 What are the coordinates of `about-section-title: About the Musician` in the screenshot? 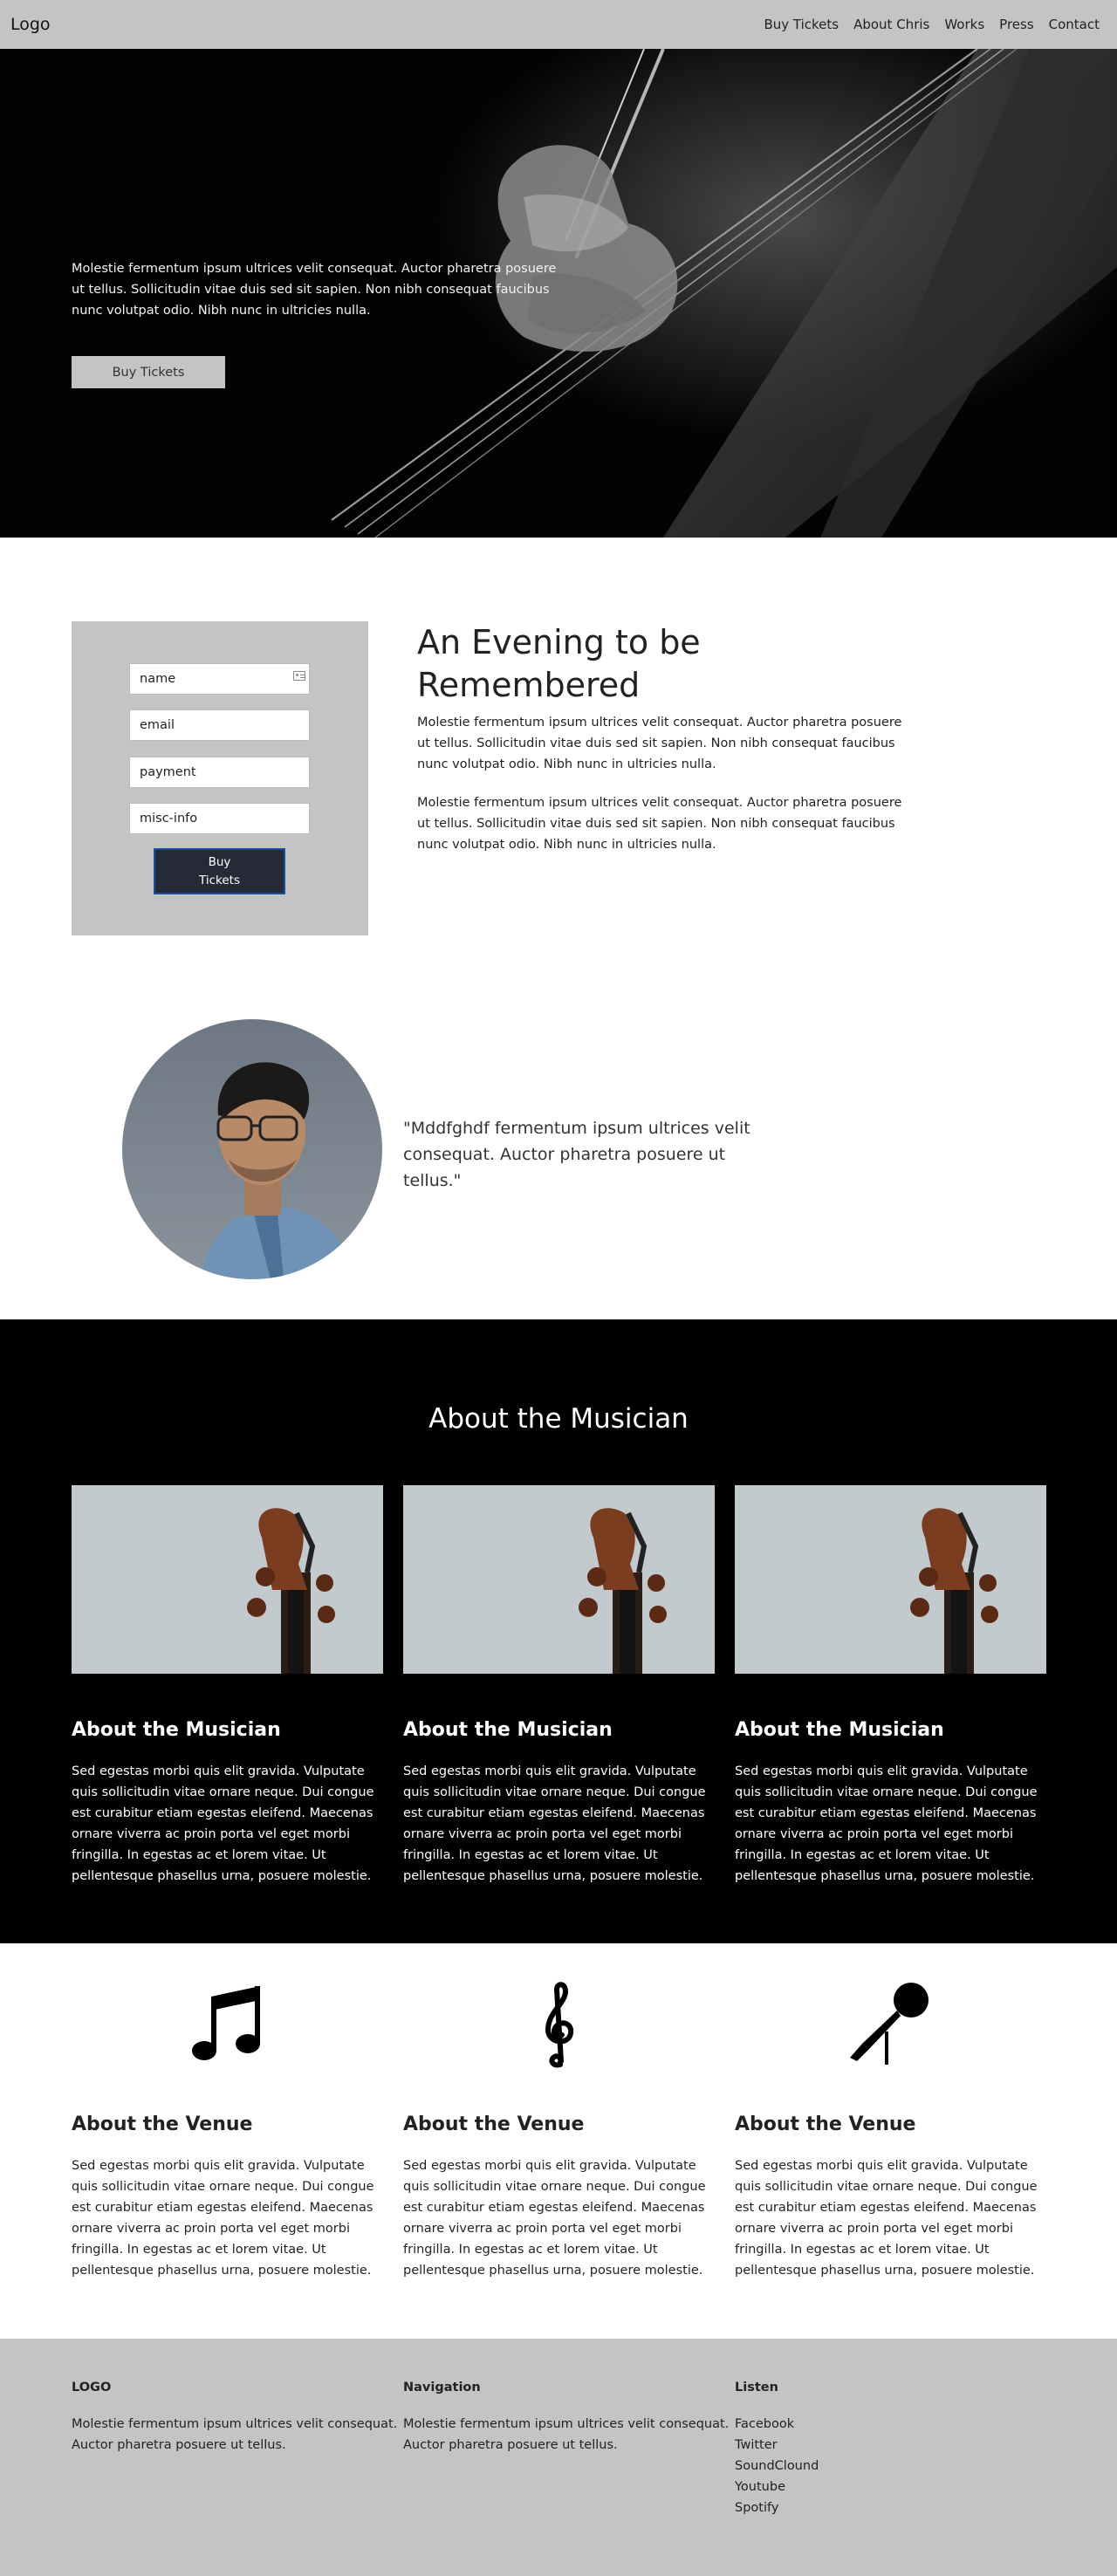 It's located at (558, 1419).